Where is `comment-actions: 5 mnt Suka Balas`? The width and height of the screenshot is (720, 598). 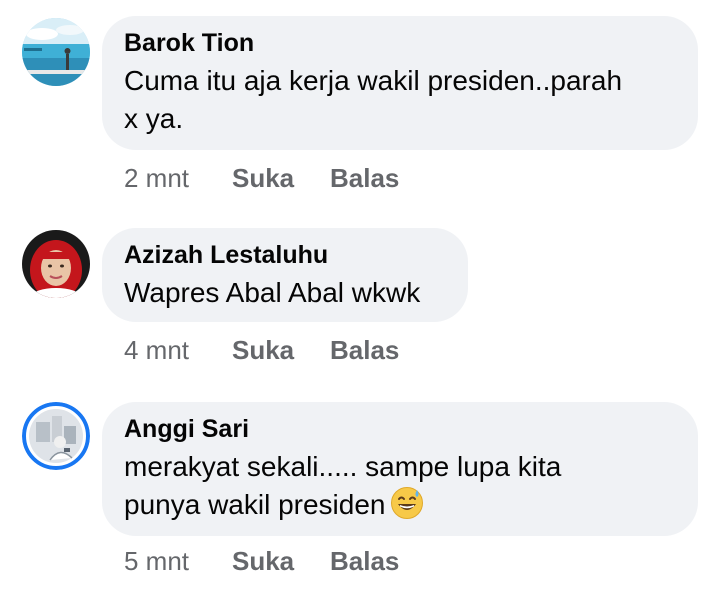
comment-actions: 5 mnt Suka Balas is located at coordinates (261, 561).